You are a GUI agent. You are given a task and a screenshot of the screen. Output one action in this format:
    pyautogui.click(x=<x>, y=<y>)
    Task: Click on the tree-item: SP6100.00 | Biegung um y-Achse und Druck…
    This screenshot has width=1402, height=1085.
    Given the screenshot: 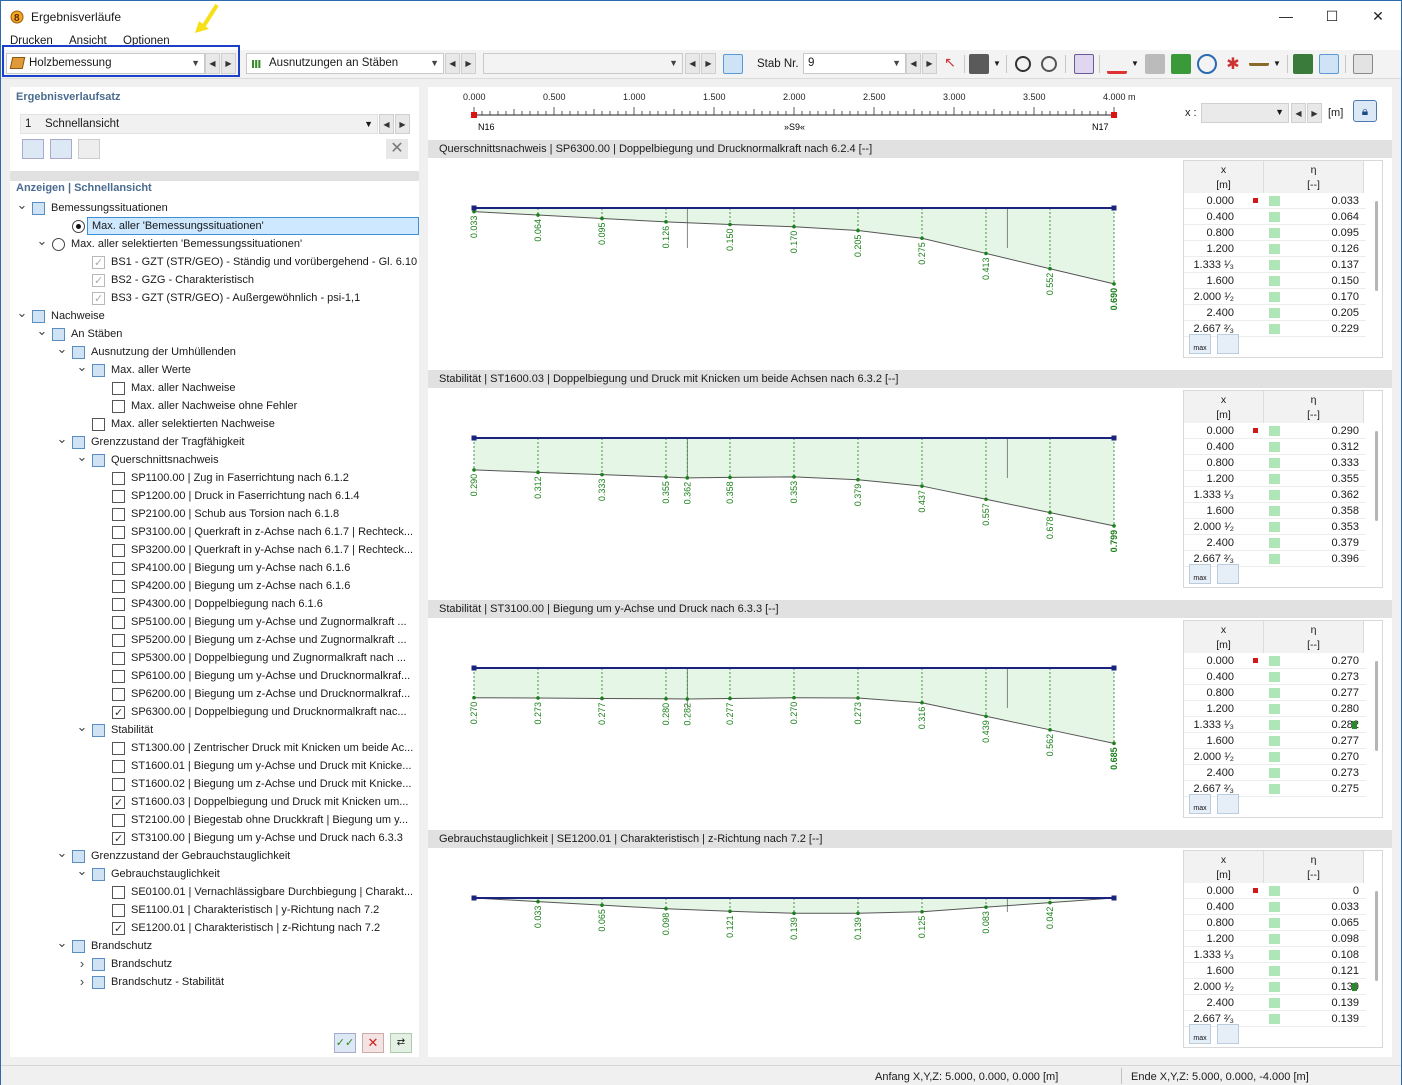 What is the action you would take?
    pyautogui.click(x=214, y=676)
    